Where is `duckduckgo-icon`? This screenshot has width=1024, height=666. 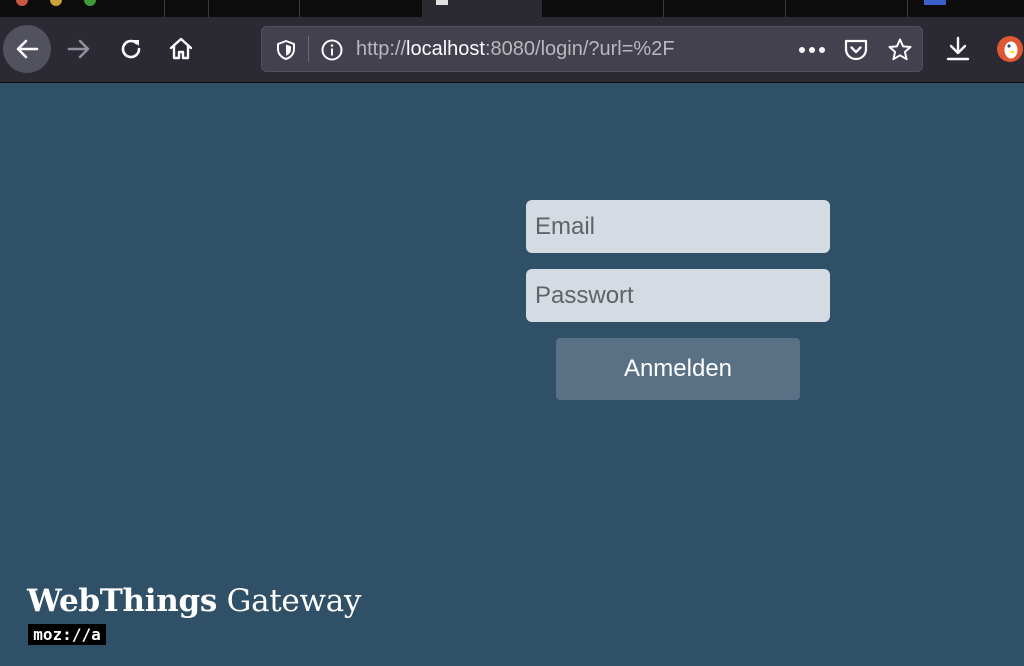 duckduckgo-icon is located at coordinates (1010, 49).